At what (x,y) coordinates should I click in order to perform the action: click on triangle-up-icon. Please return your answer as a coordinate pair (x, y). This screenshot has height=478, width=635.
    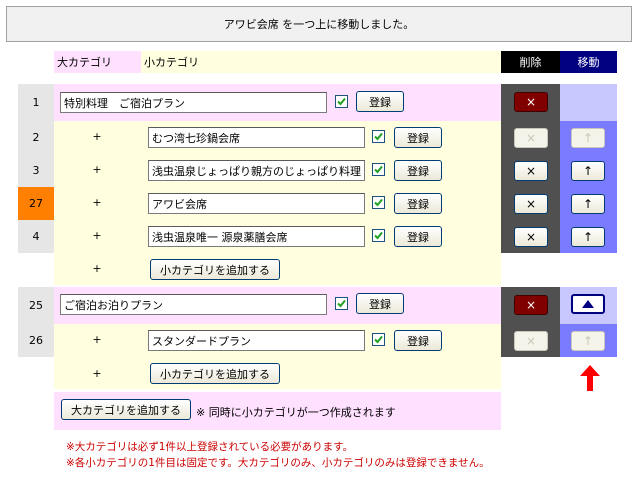
    Looking at the image, I should click on (588, 304).